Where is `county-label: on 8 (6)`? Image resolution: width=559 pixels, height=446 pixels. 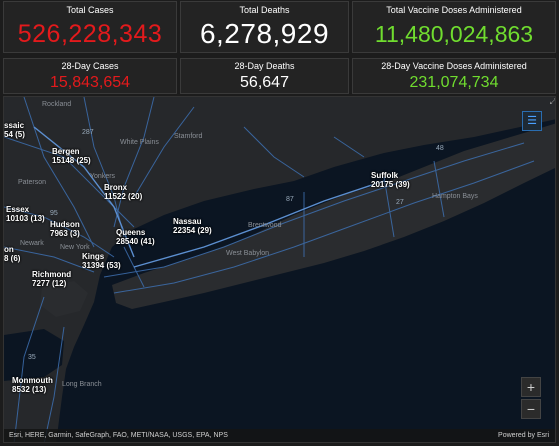
county-label: on 8 (6) is located at coordinates (12, 254).